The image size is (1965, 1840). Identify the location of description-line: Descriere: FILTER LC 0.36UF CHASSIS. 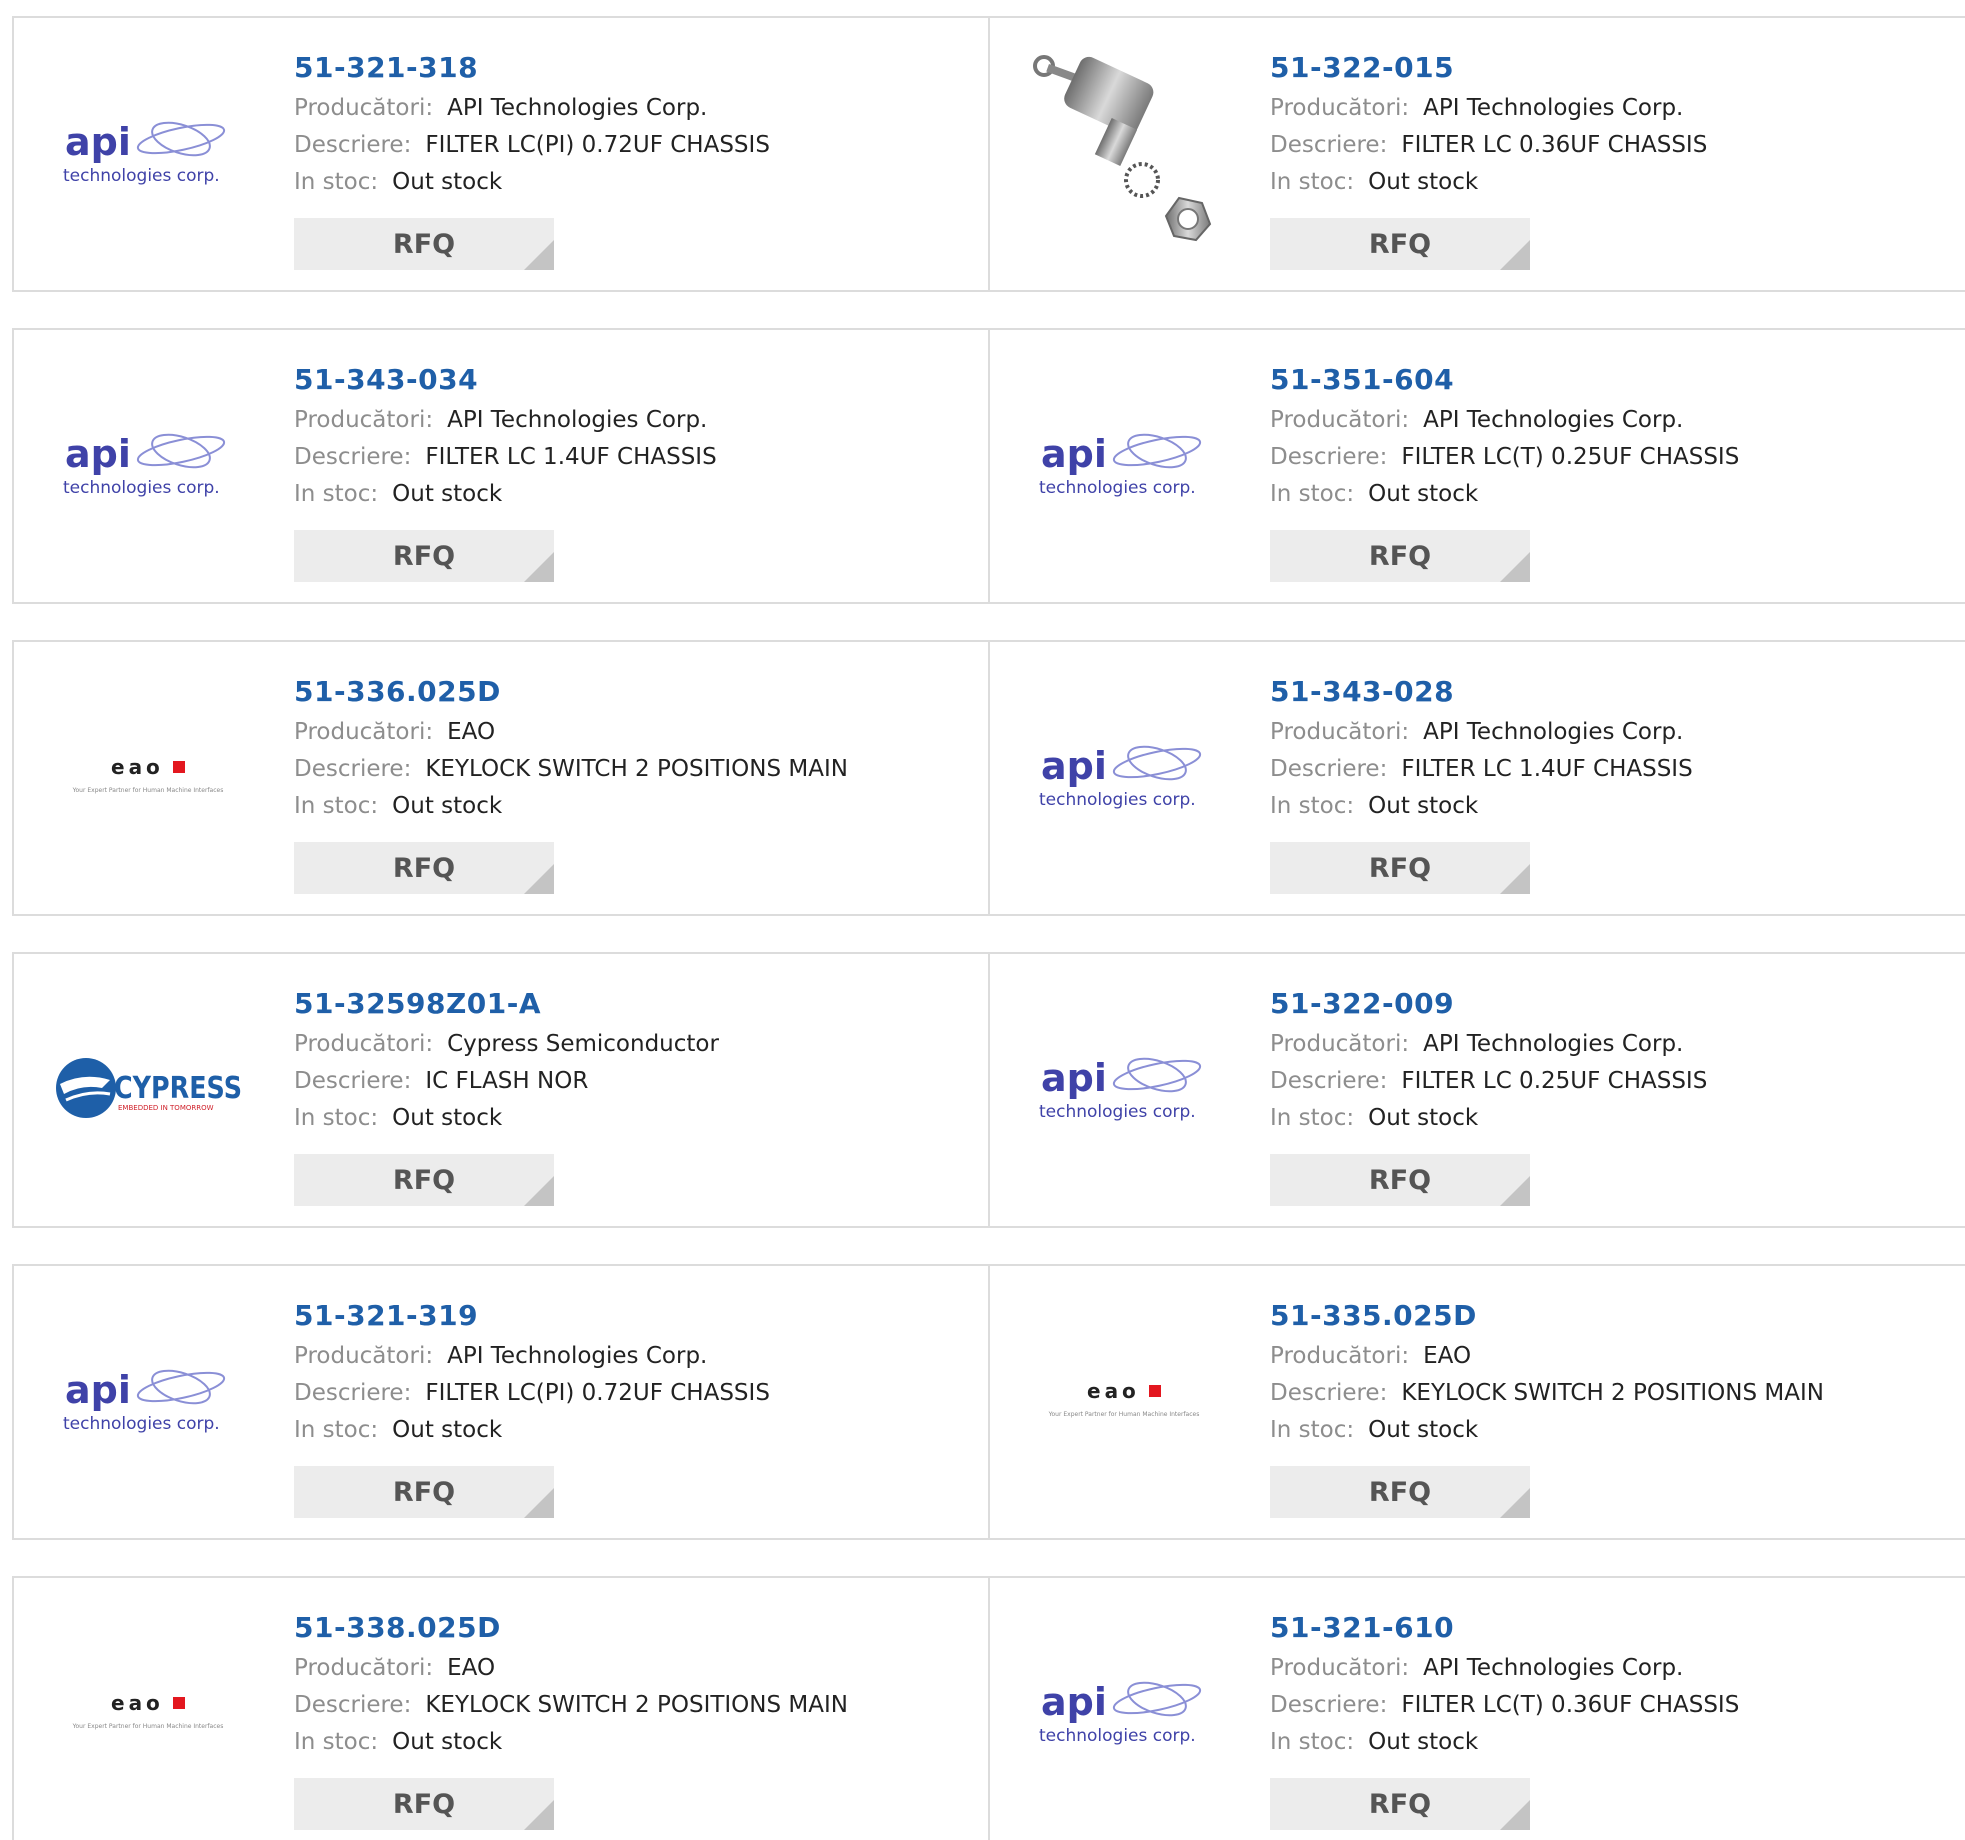
(1607, 145).